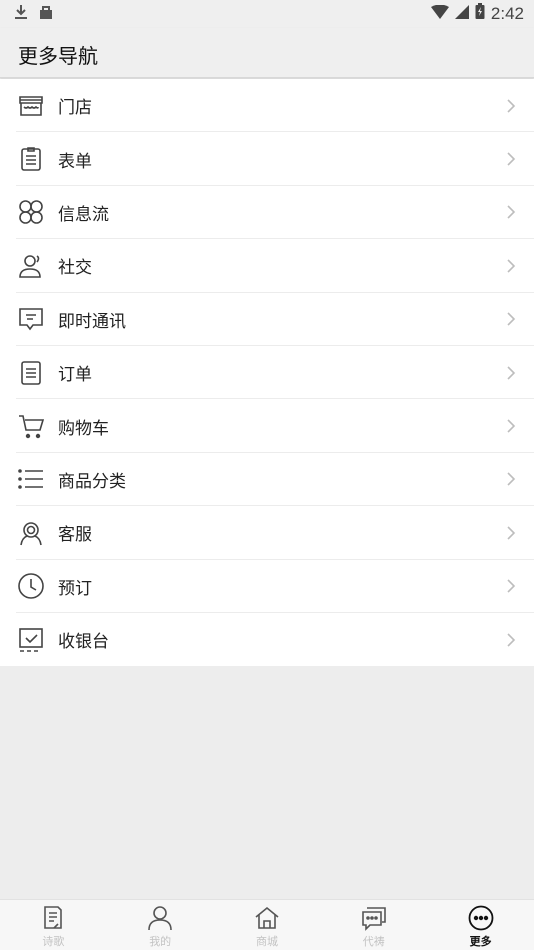  Describe the element at coordinates (53, 941) in the screenshot. I see `tab-label: 诗歌` at that location.